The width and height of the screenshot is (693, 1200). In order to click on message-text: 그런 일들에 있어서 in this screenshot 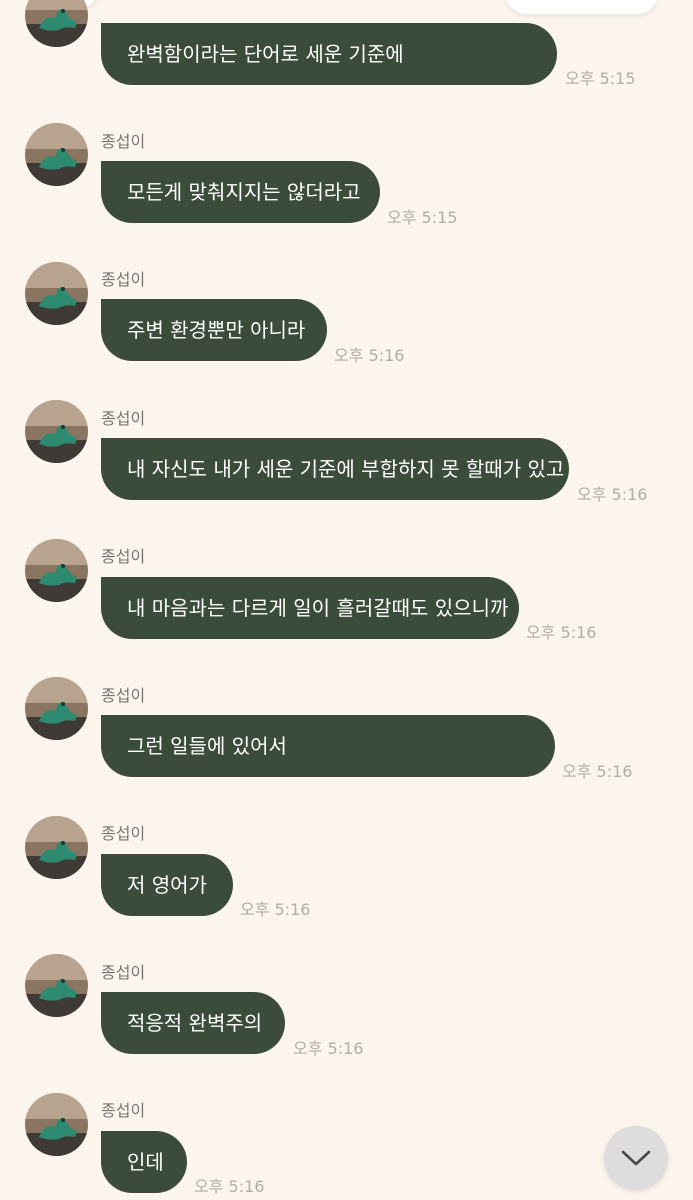, I will do `click(207, 746)`.